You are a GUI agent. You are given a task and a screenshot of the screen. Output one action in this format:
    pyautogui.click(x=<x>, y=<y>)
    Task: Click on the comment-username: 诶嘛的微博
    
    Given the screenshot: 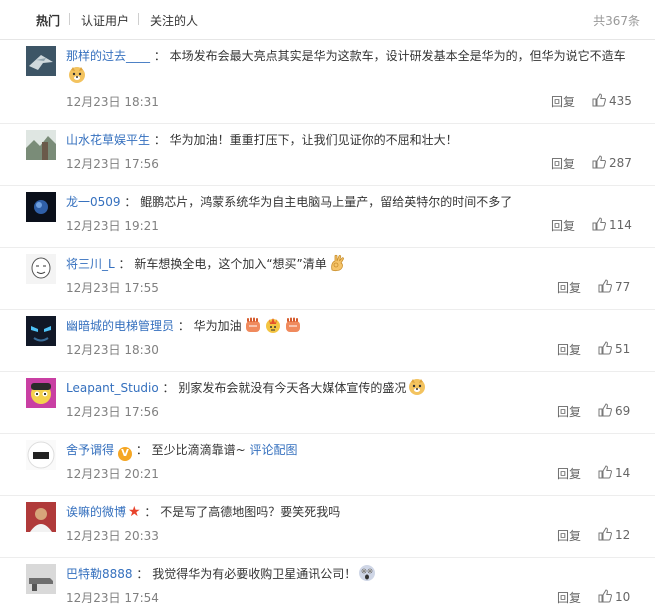 What is the action you would take?
    pyautogui.click(x=96, y=512)
    